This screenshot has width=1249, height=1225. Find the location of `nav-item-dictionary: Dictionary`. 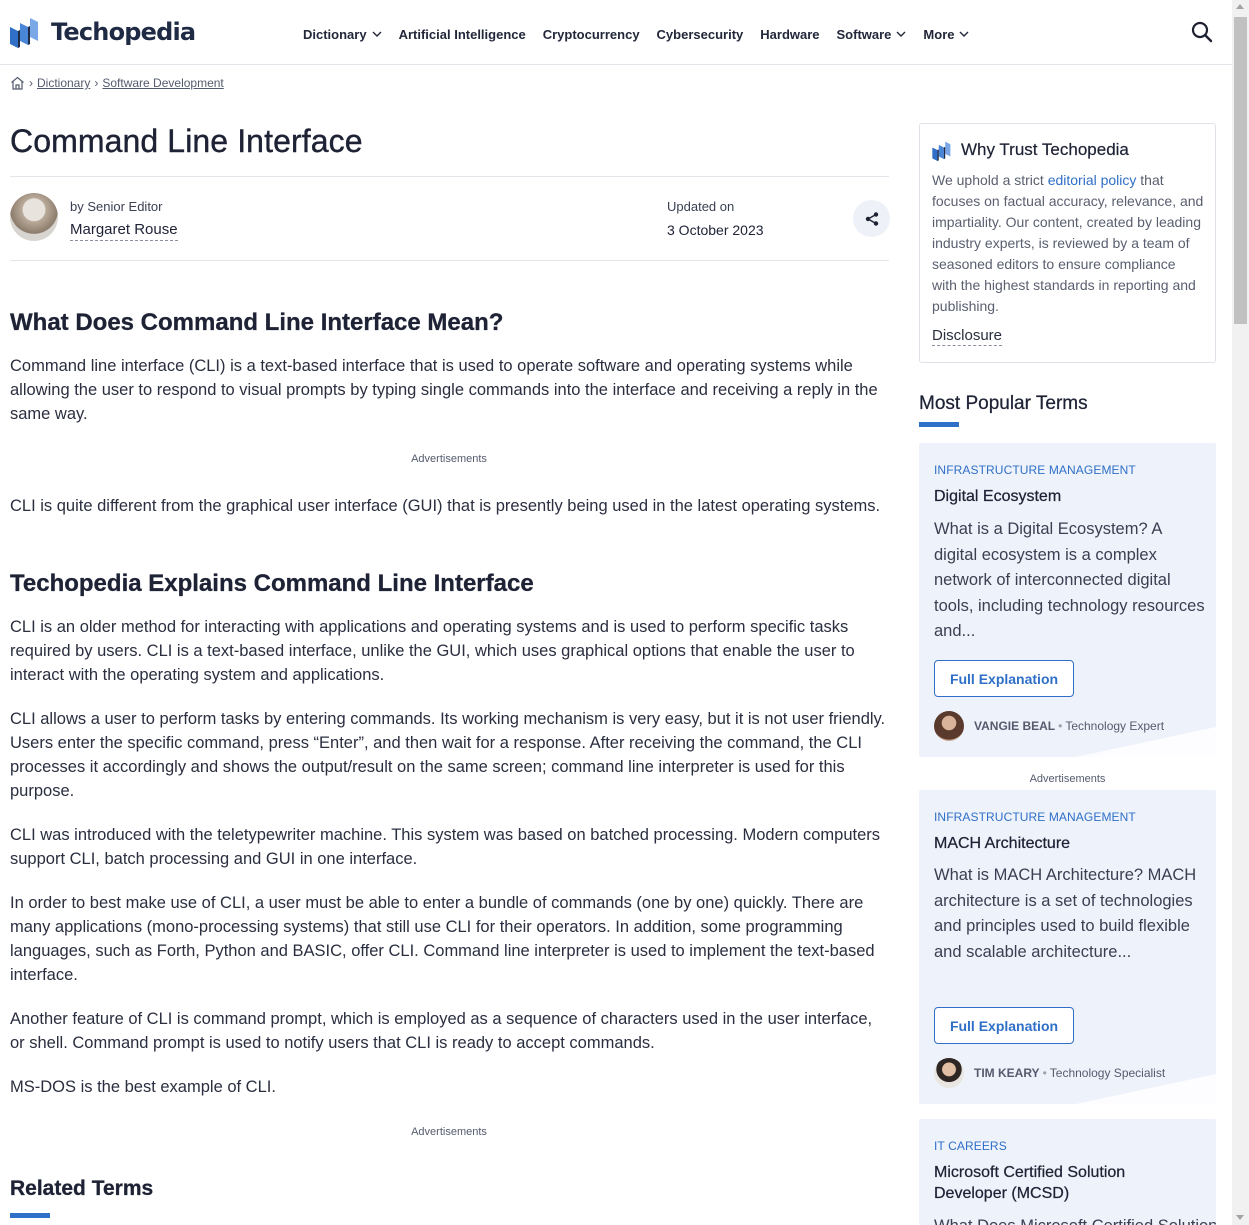

nav-item-dictionary: Dictionary is located at coordinates (342, 34).